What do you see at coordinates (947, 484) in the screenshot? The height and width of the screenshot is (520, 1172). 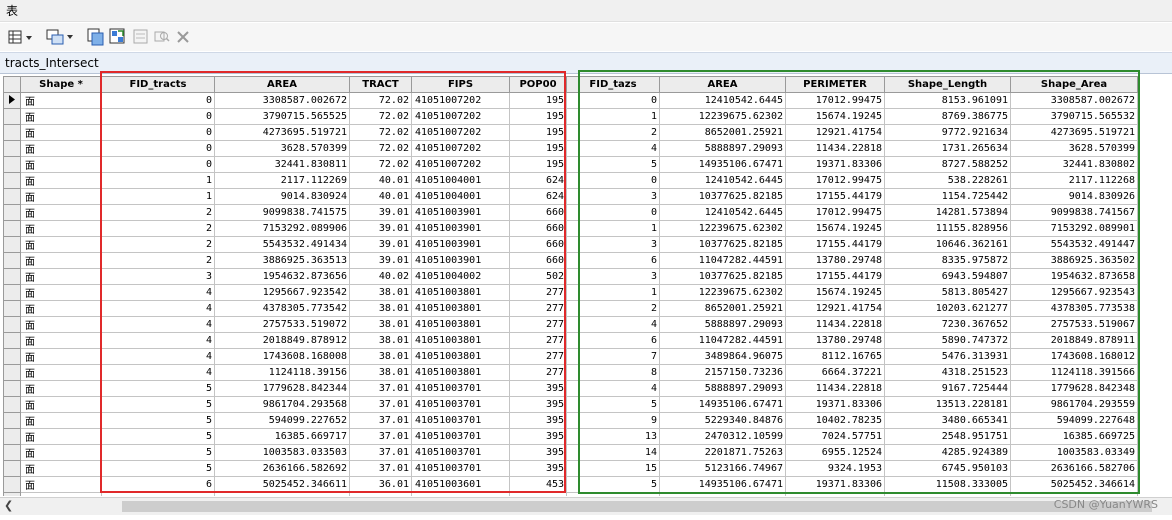 I see `cell-shape-length: 11508.333005` at bounding box center [947, 484].